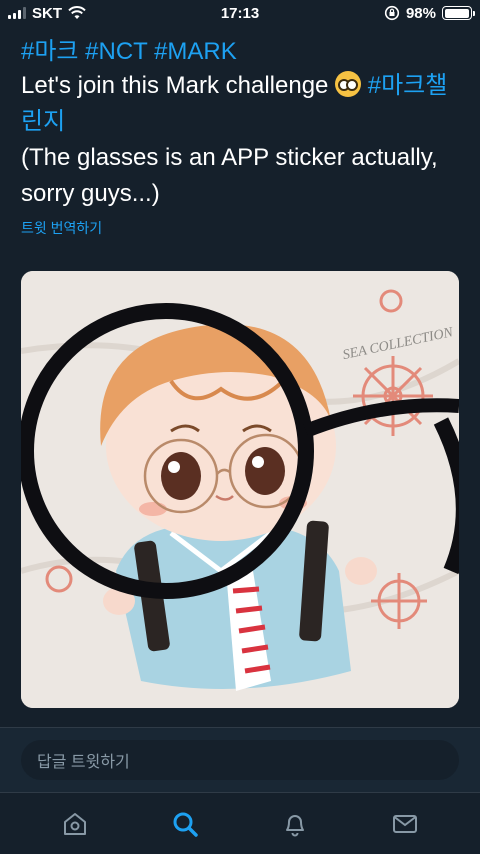 The height and width of the screenshot is (854, 480). I want to click on search-icon, so click(185, 824).